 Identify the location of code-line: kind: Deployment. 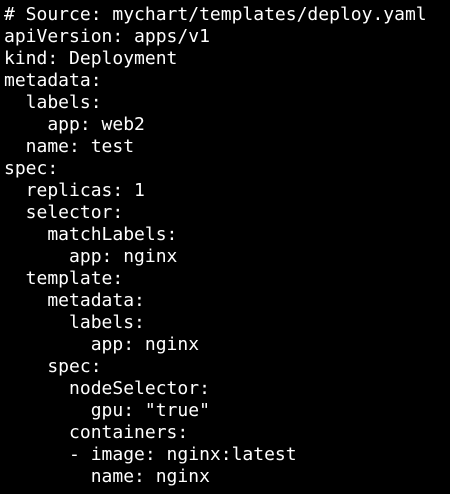
(91, 58).